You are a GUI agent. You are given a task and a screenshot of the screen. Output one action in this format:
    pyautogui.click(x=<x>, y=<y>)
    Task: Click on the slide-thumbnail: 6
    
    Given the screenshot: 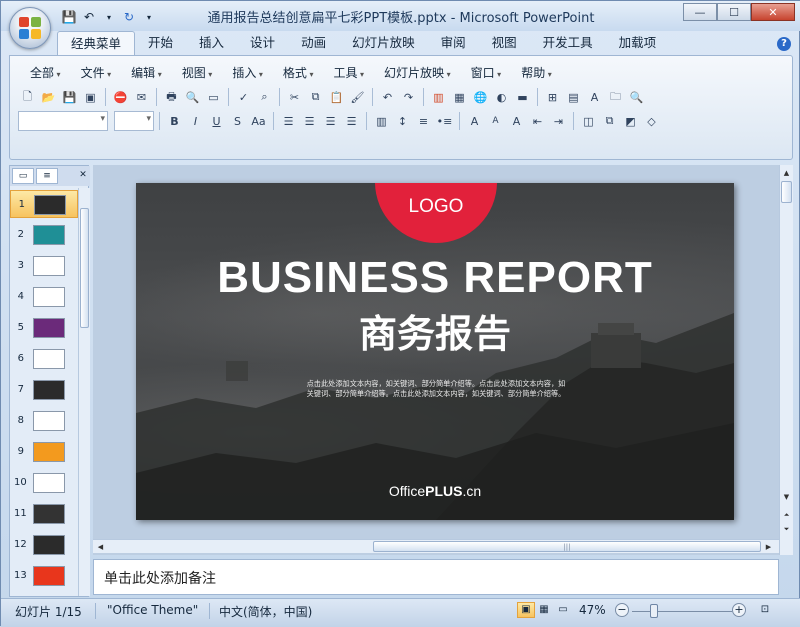 What is the action you would take?
    pyautogui.click(x=44, y=359)
    